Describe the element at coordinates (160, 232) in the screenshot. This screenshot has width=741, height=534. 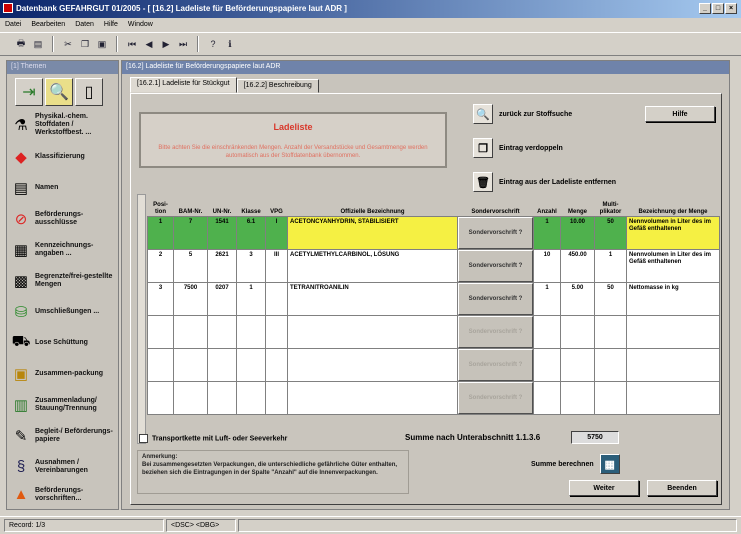
I see `cell-position: 1` at that location.